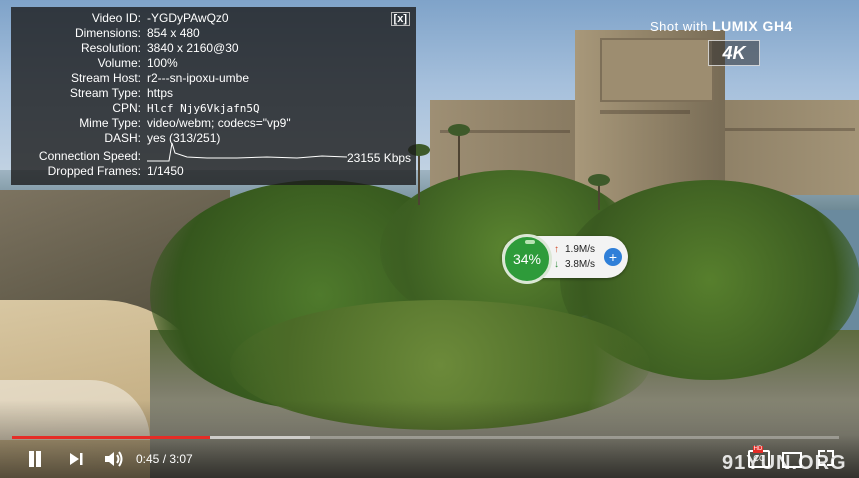 The height and width of the screenshot is (478, 859). I want to click on stat-label-dash: DASH:, so click(122, 138).